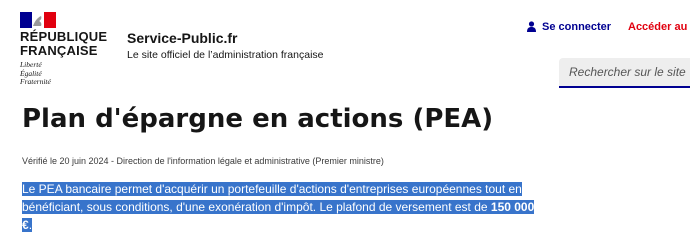 The width and height of the screenshot is (690, 240). Describe the element at coordinates (624, 73) in the screenshot. I see `search-input` at that location.